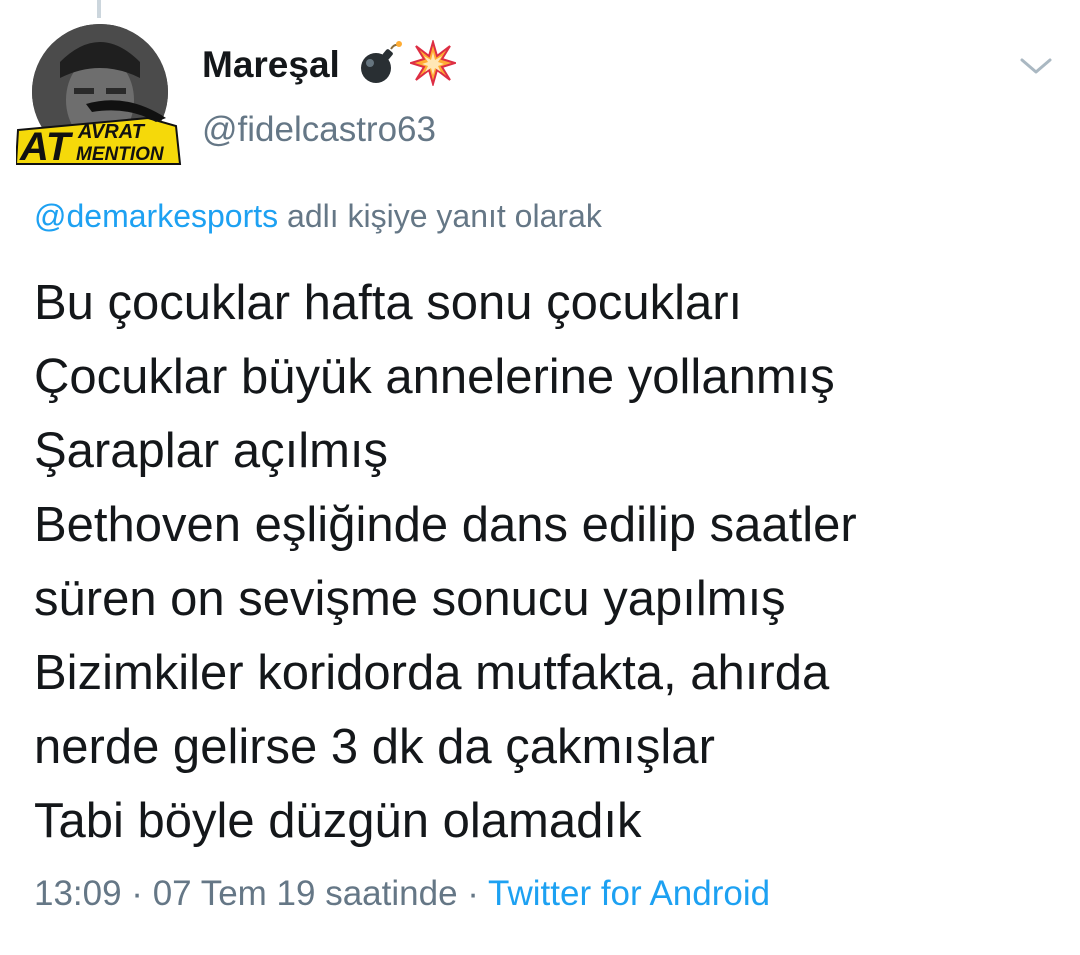 The image size is (1080, 955). I want to click on tweet-menu-button, so click(1036, 66).